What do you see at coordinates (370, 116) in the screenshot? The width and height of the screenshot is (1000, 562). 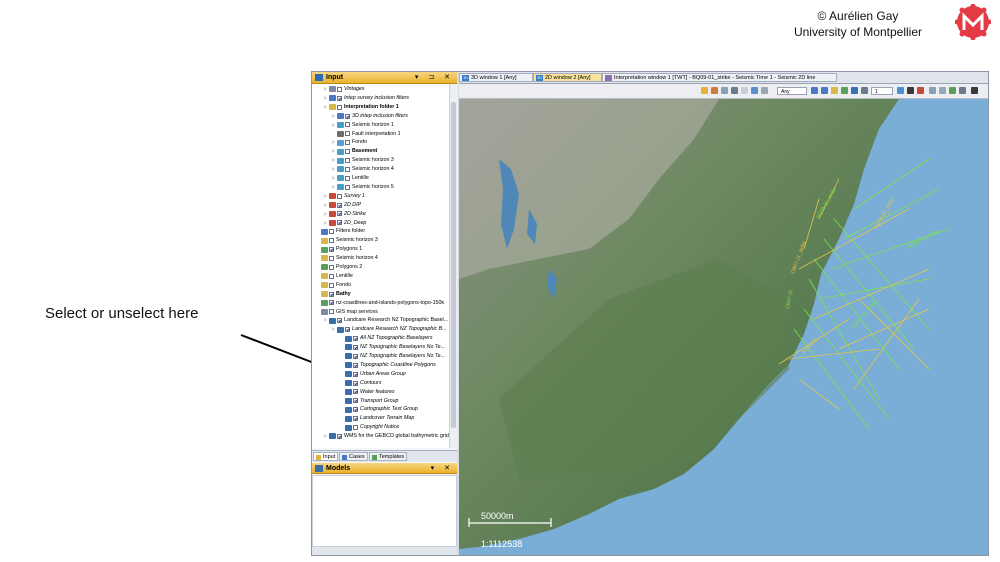 I see `tree-item: ▷ 3D intep inclusion filters` at bounding box center [370, 116].